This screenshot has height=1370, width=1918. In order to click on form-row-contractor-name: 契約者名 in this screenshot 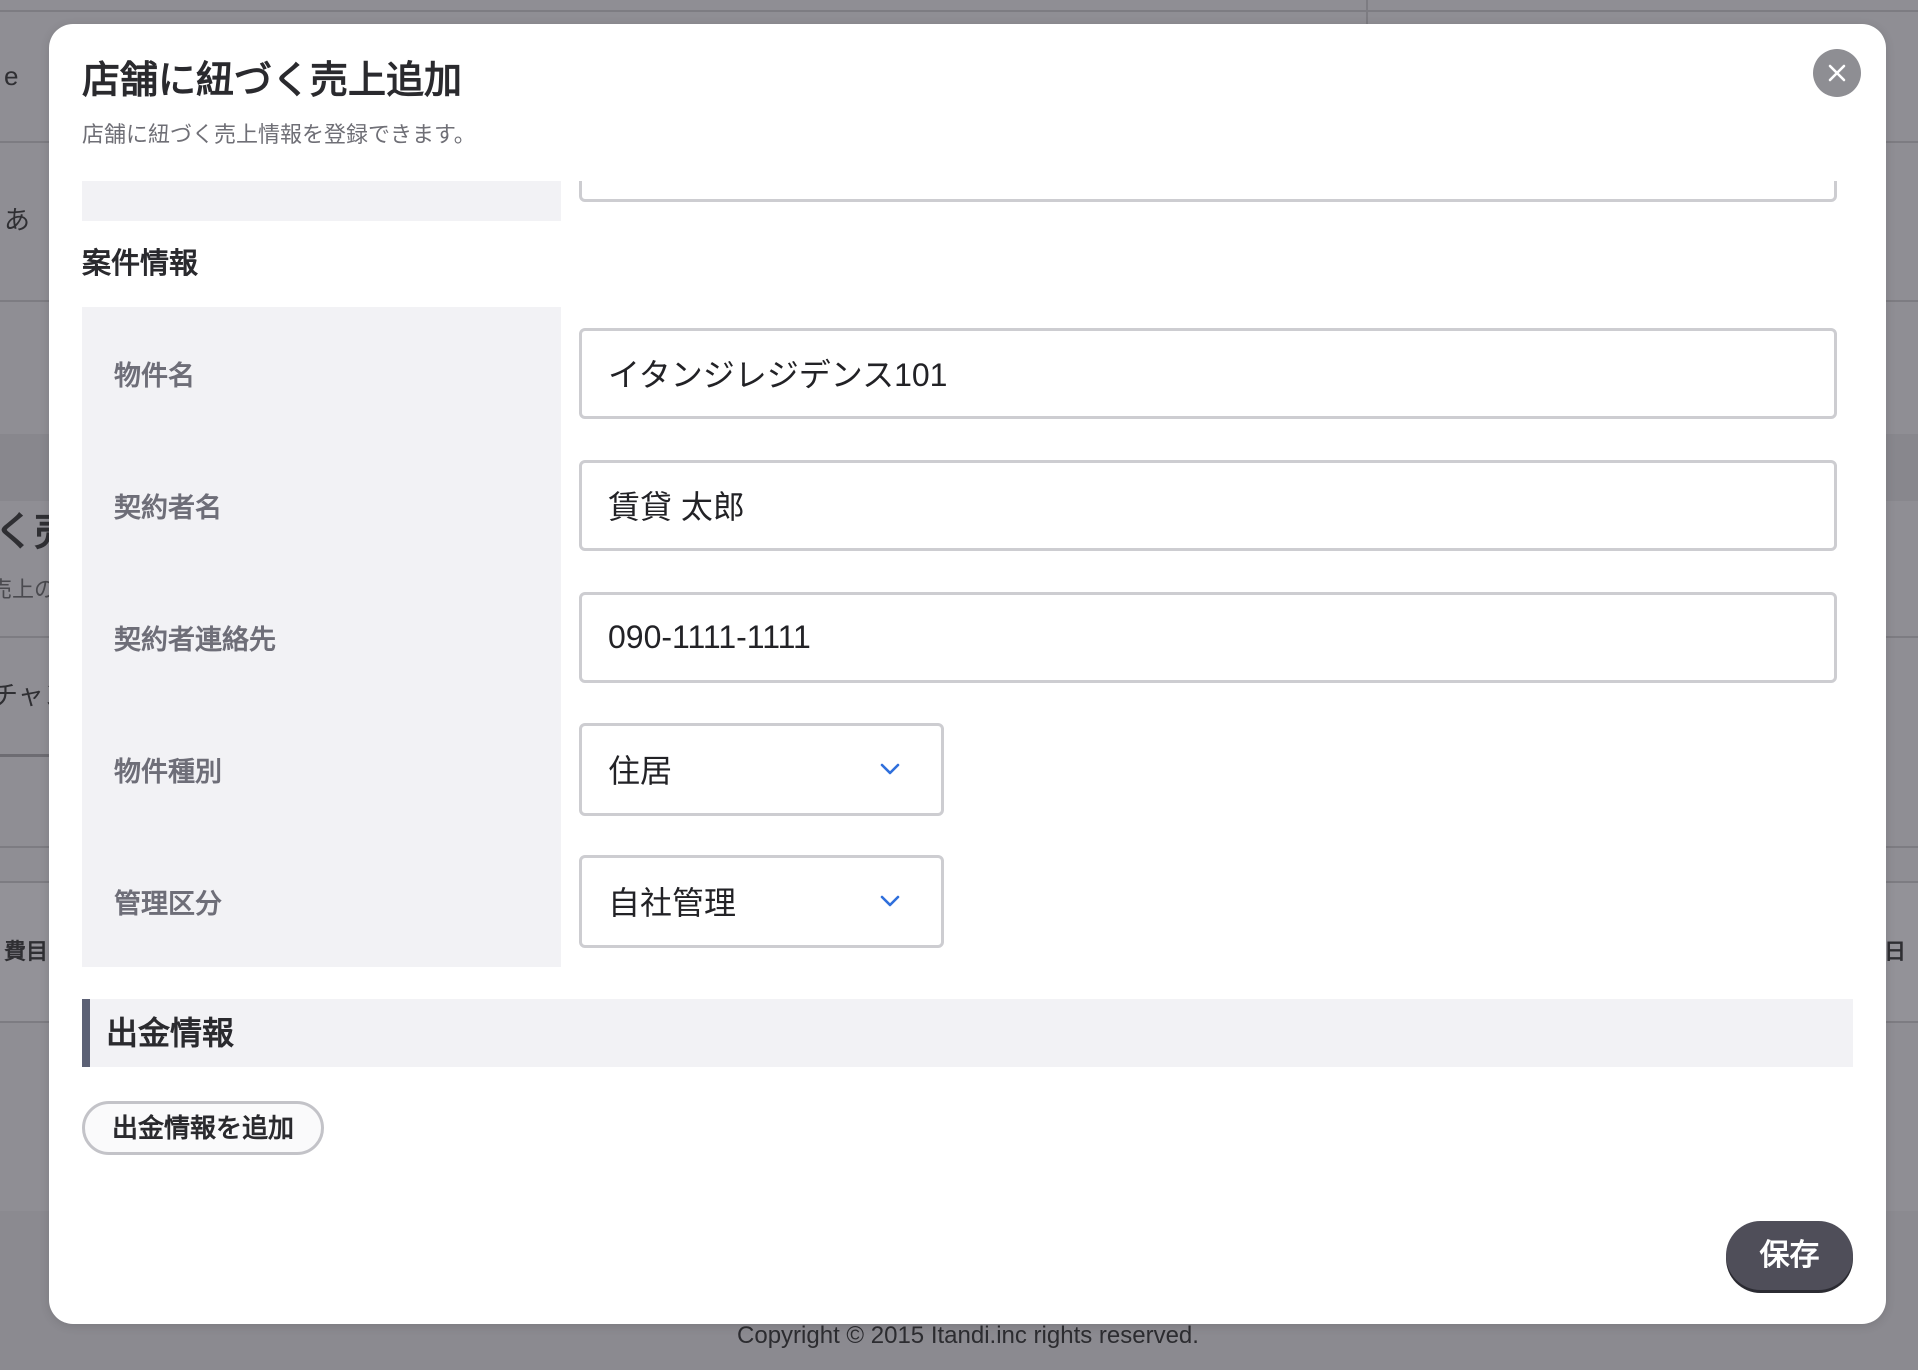, I will do `click(967, 505)`.